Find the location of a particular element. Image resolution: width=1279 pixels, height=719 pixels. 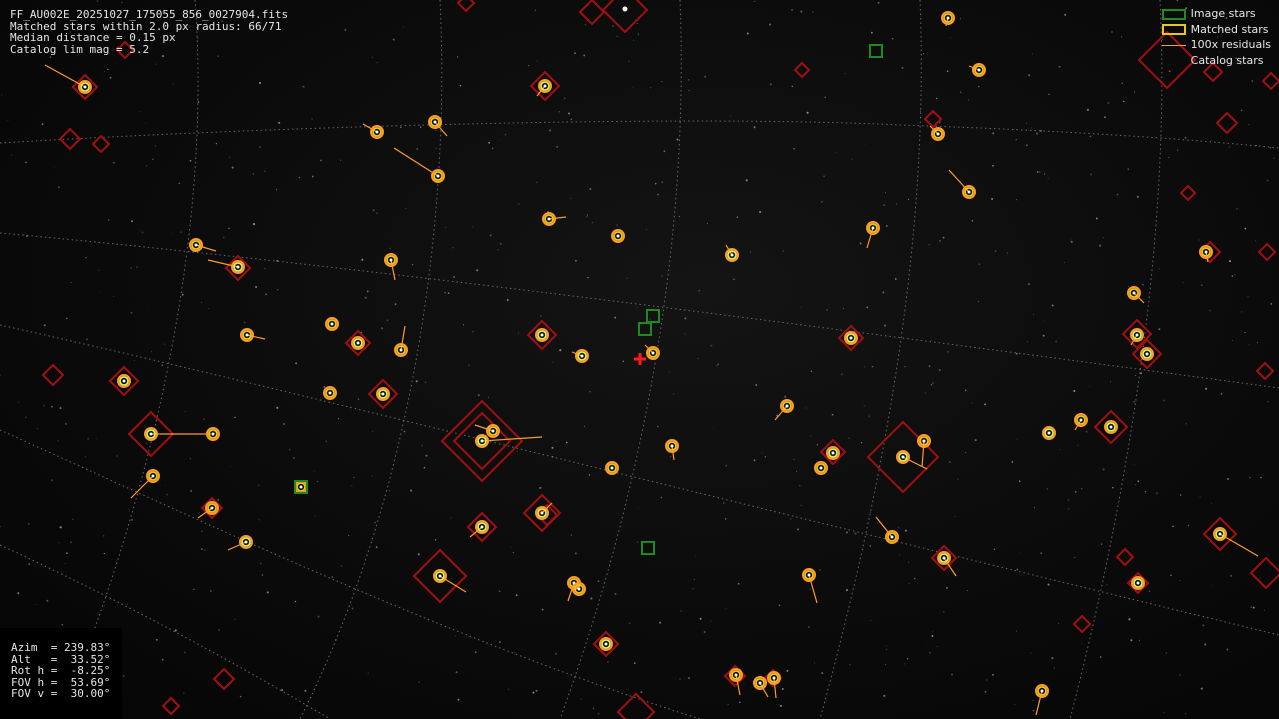

grid-line is located at coordinates (371, 359).